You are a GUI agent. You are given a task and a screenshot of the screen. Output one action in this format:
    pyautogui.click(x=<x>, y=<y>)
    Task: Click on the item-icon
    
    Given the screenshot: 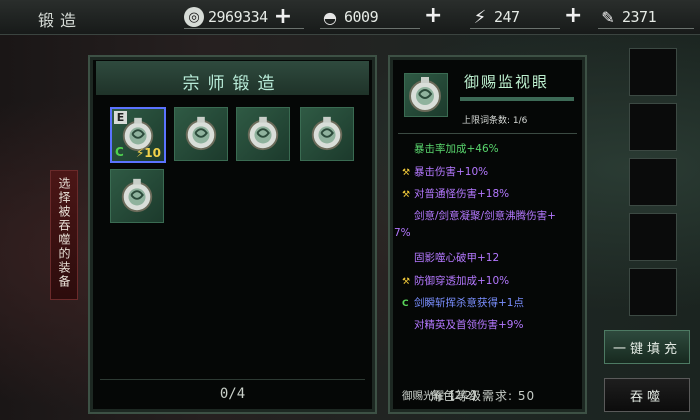 What is the action you would take?
    pyautogui.click(x=426, y=95)
    